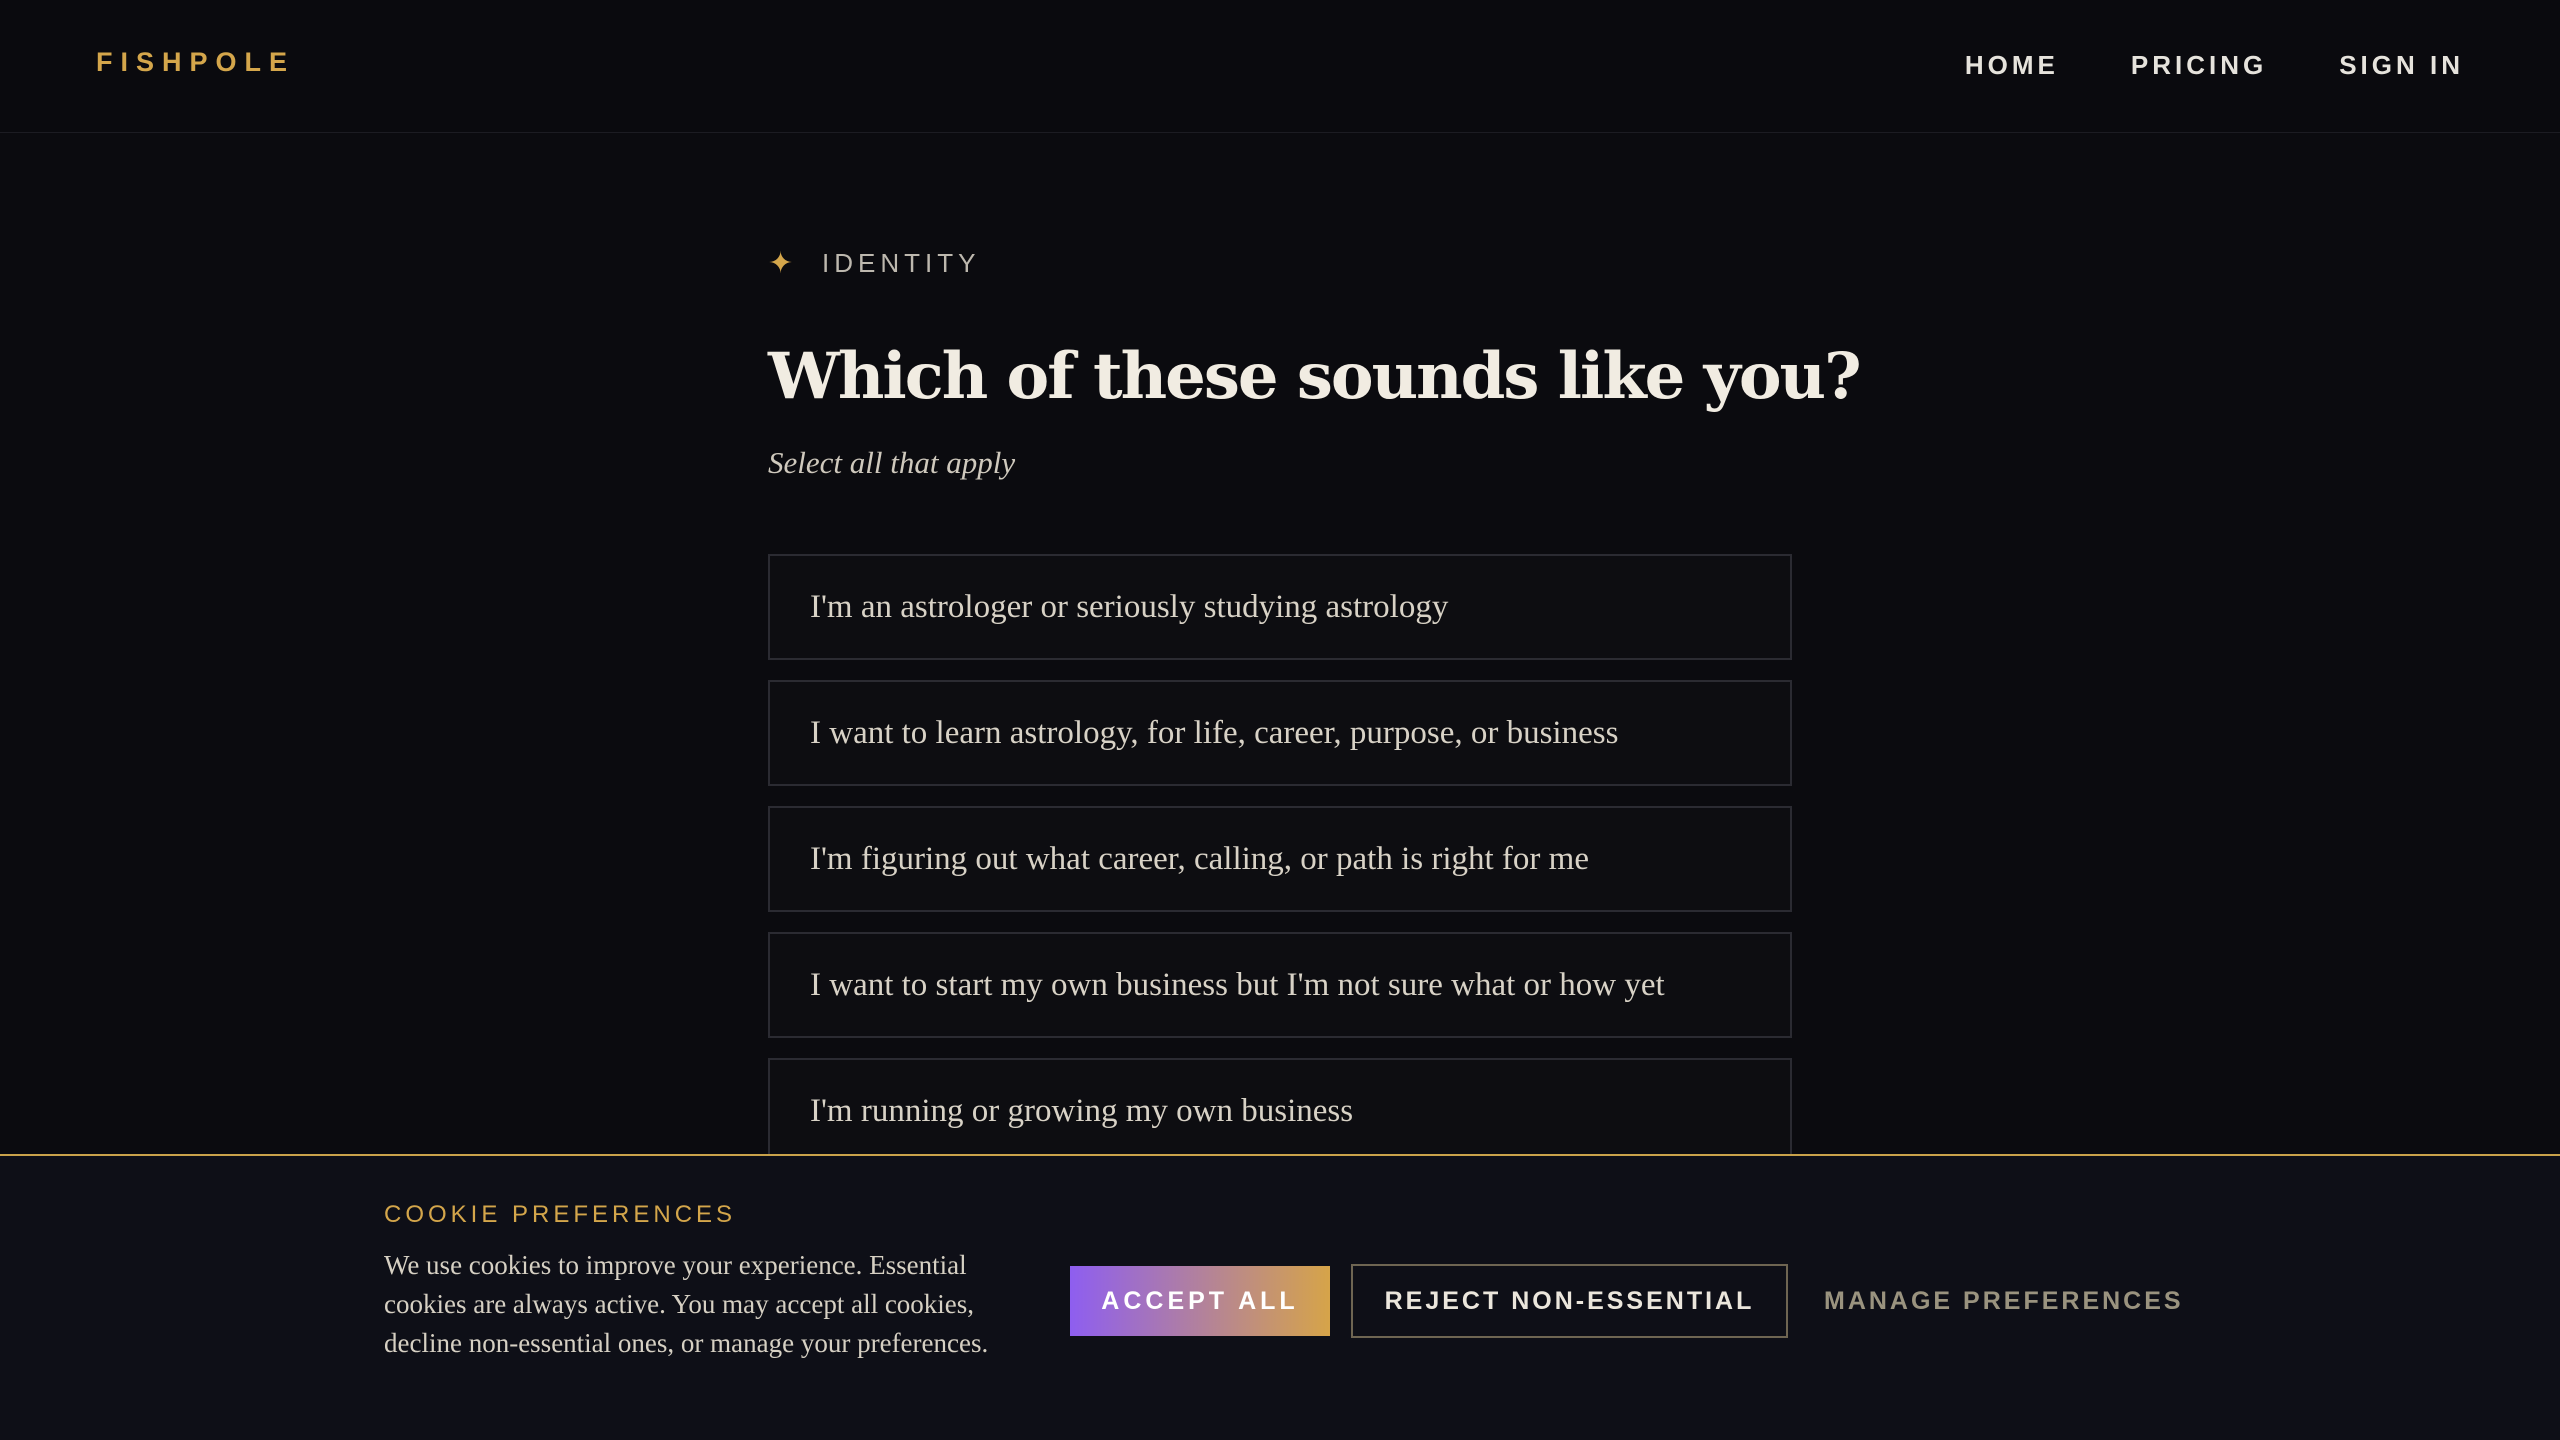 Image resolution: width=2560 pixels, height=1440 pixels. I want to click on manage-preferences-button: MANAGE PREFERENCES, so click(2004, 1301).